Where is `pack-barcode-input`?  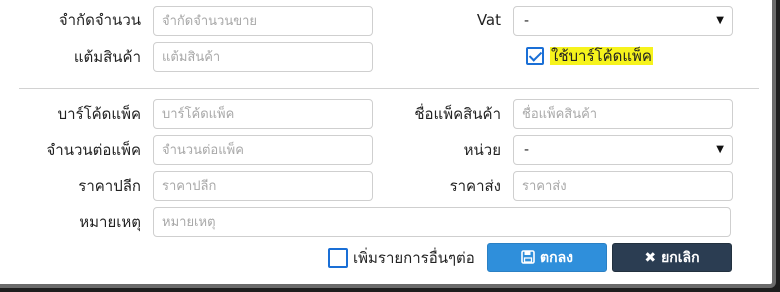
pack-barcode-input is located at coordinates (263, 114).